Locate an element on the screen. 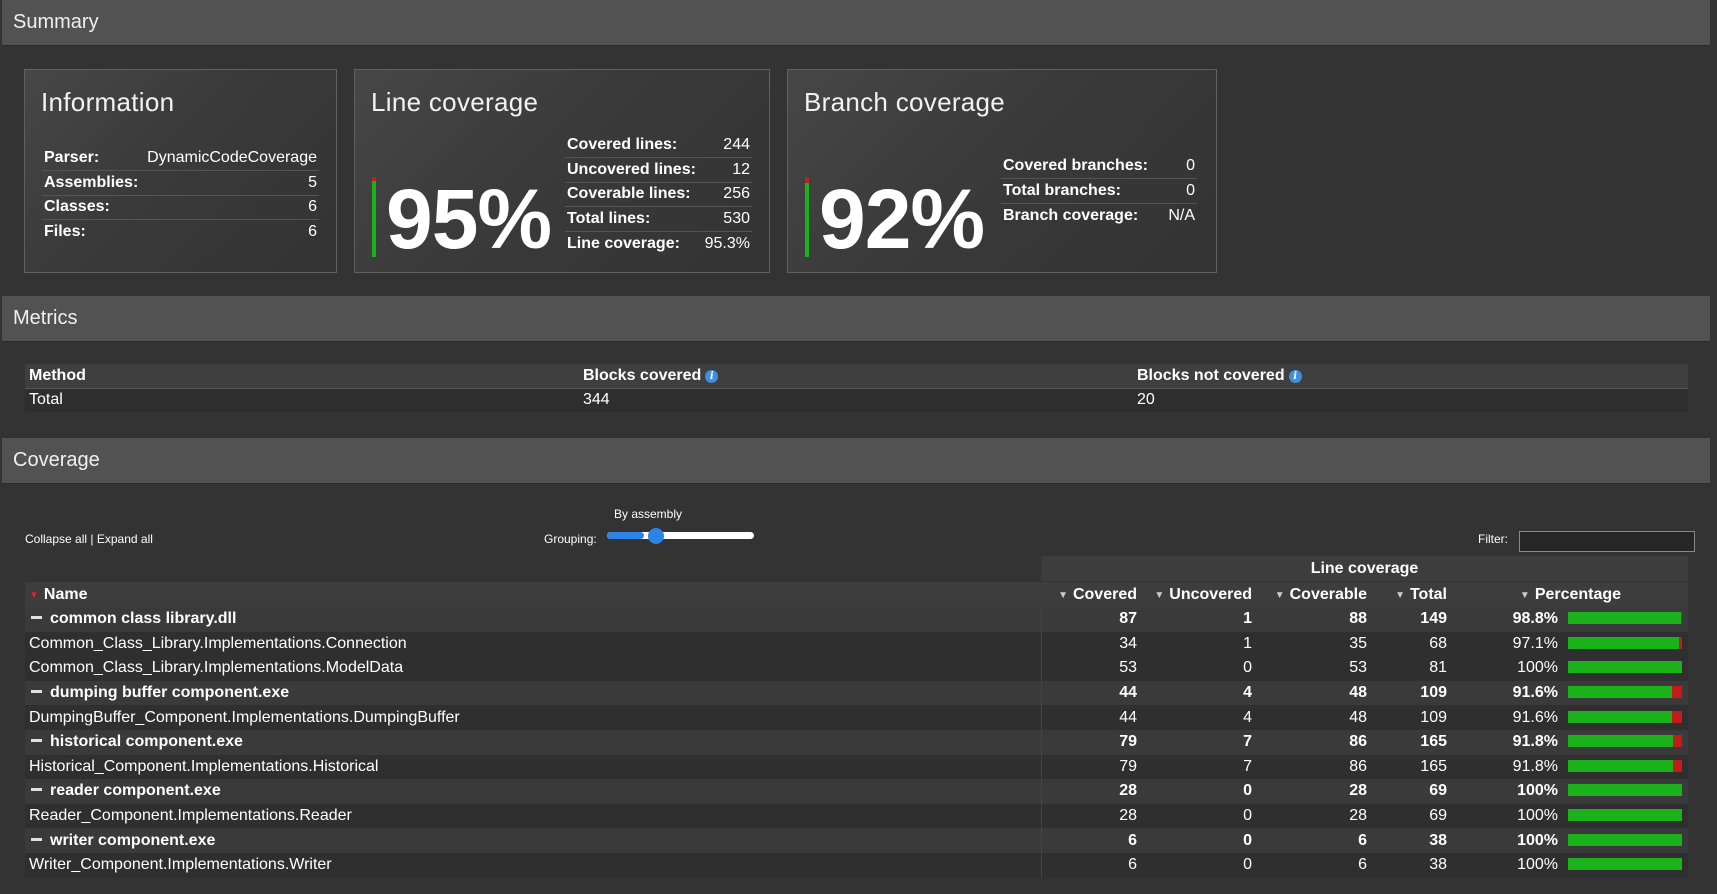 The image size is (1717, 894). information-label: Files: is located at coordinates (65, 231).